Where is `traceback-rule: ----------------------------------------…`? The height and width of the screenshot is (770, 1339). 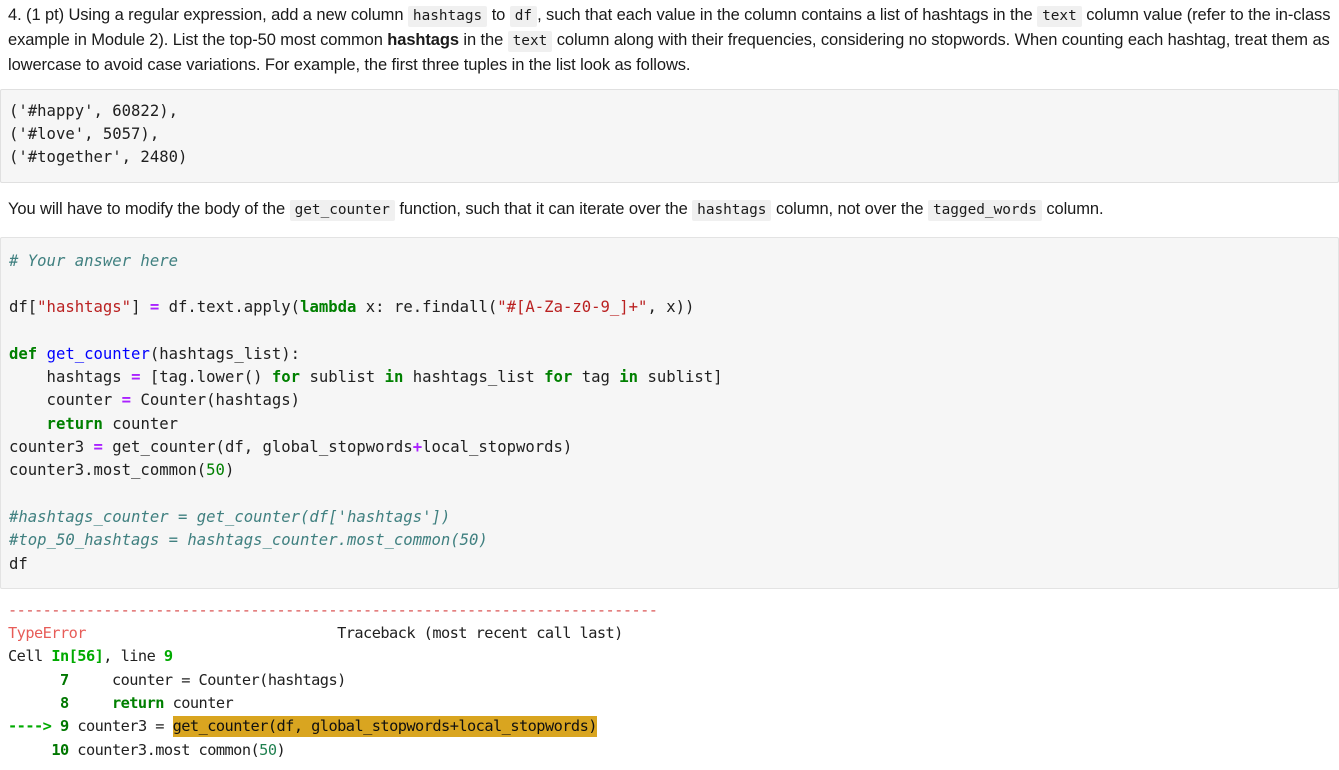
traceback-rule: ----------------------------------------… is located at coordinates (669, 610).